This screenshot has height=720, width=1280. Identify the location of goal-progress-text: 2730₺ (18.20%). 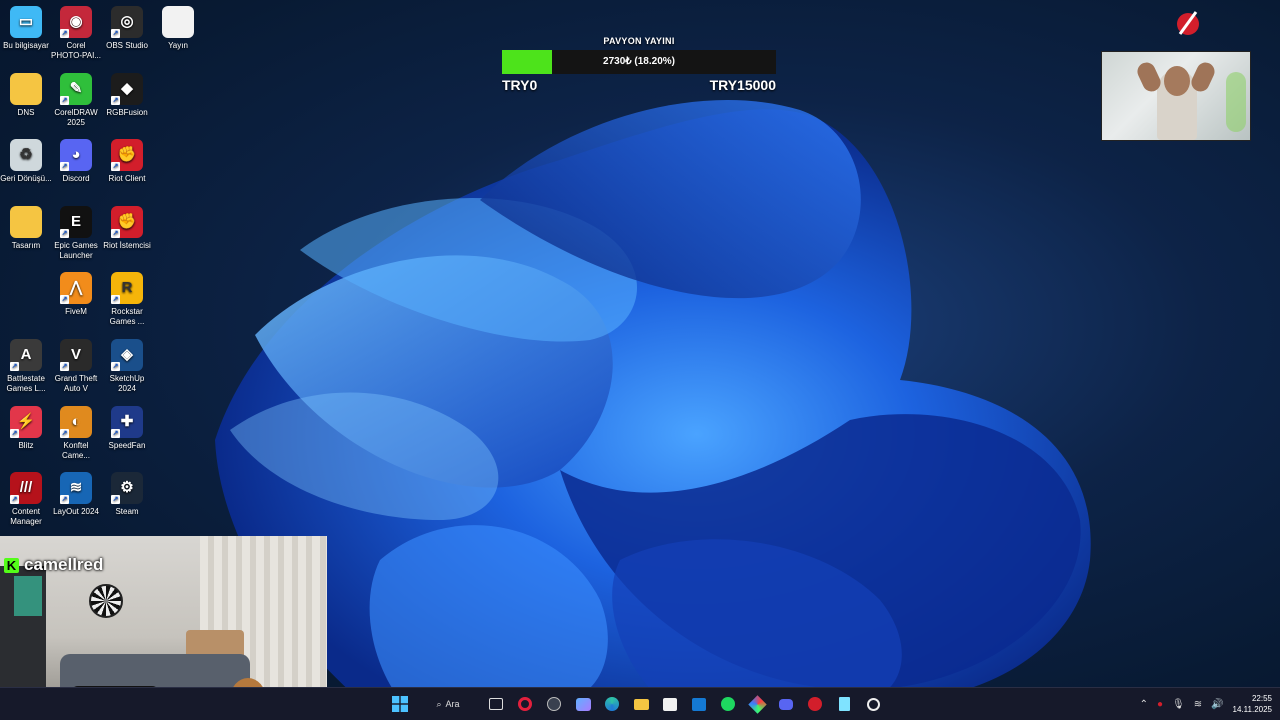
(639, 61).